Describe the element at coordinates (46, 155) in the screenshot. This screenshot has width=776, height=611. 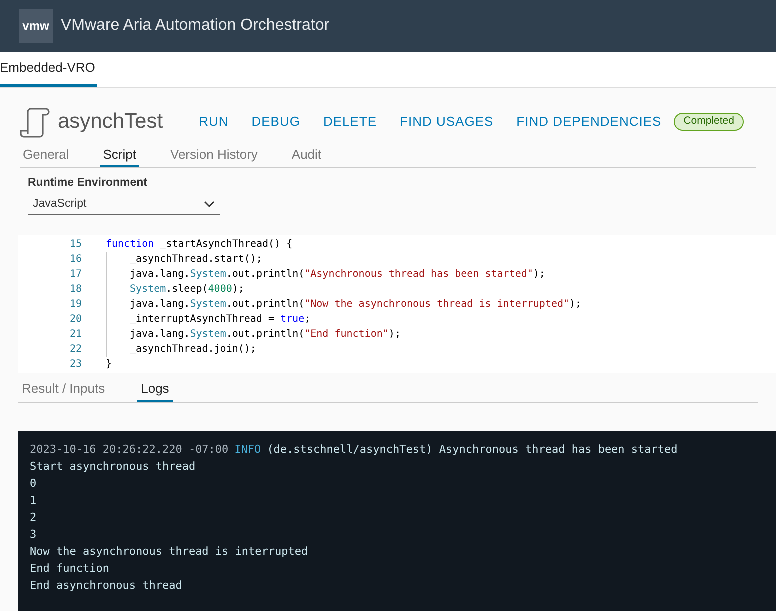
I see `tab: General` at that location.